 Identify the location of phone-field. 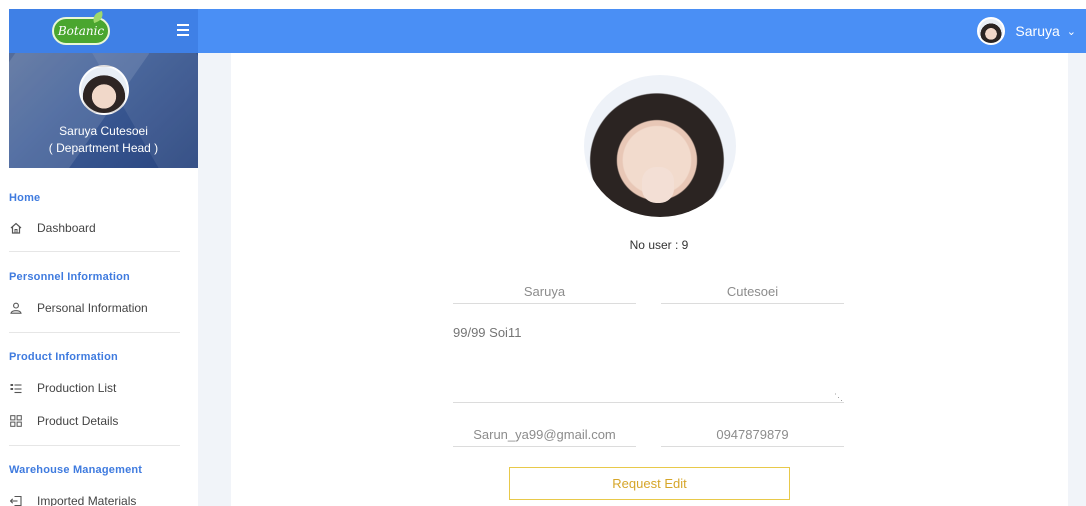
(752, 435).